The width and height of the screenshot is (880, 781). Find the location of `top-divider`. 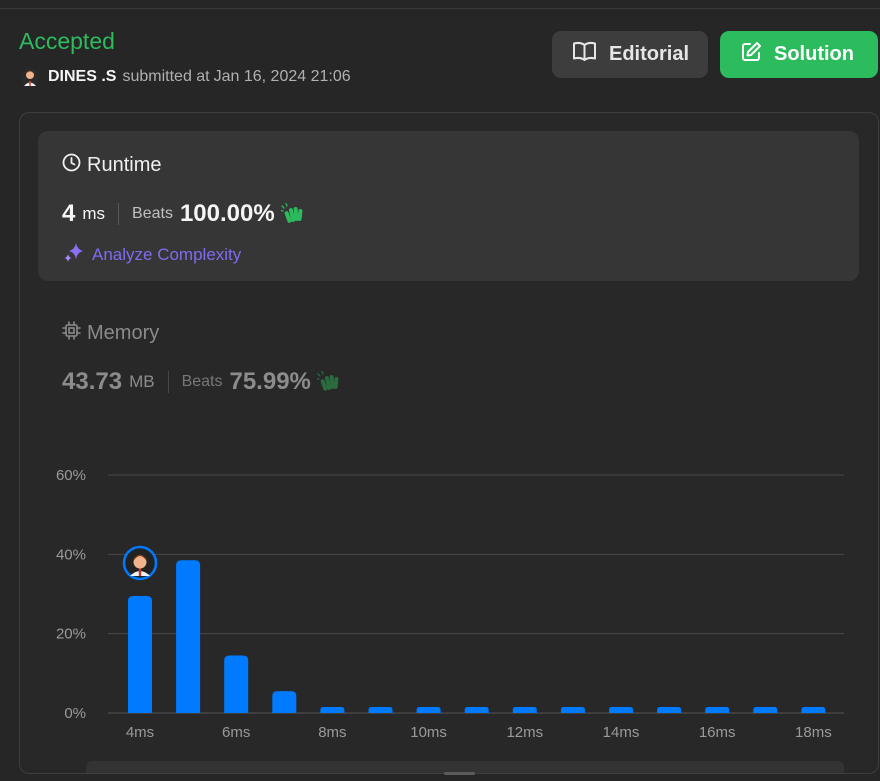

top-divider is located at coordinates (440, 8).